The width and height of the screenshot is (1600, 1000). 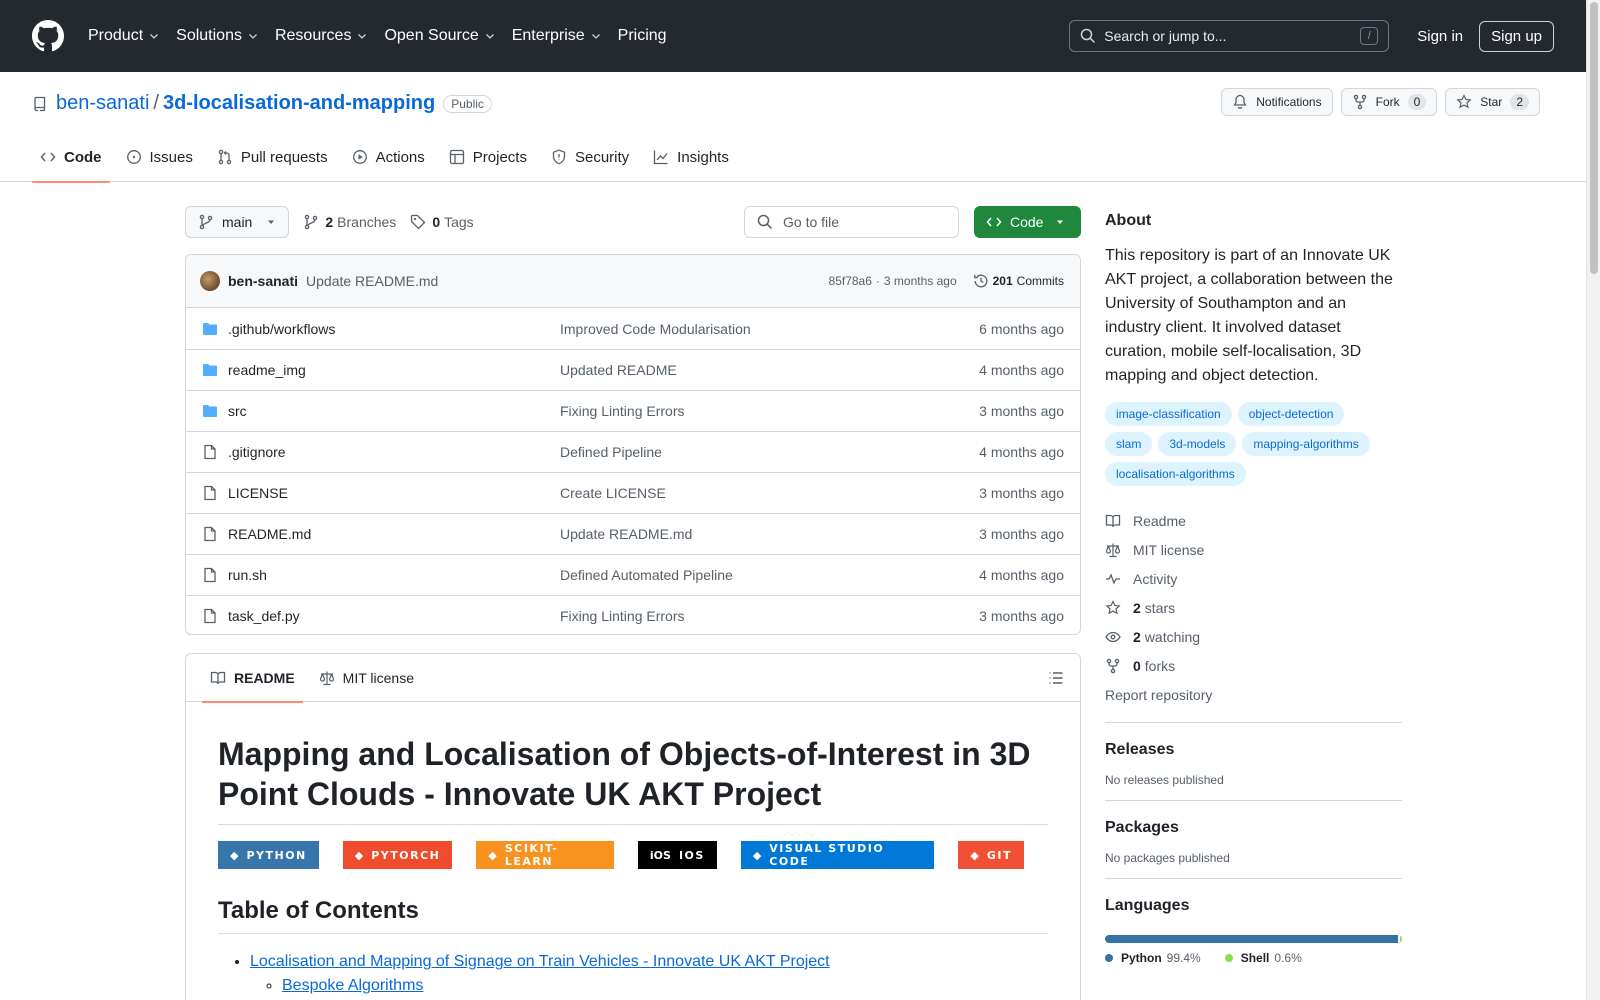 I want to click on tab-code: Code, so click(x=71, y=157).